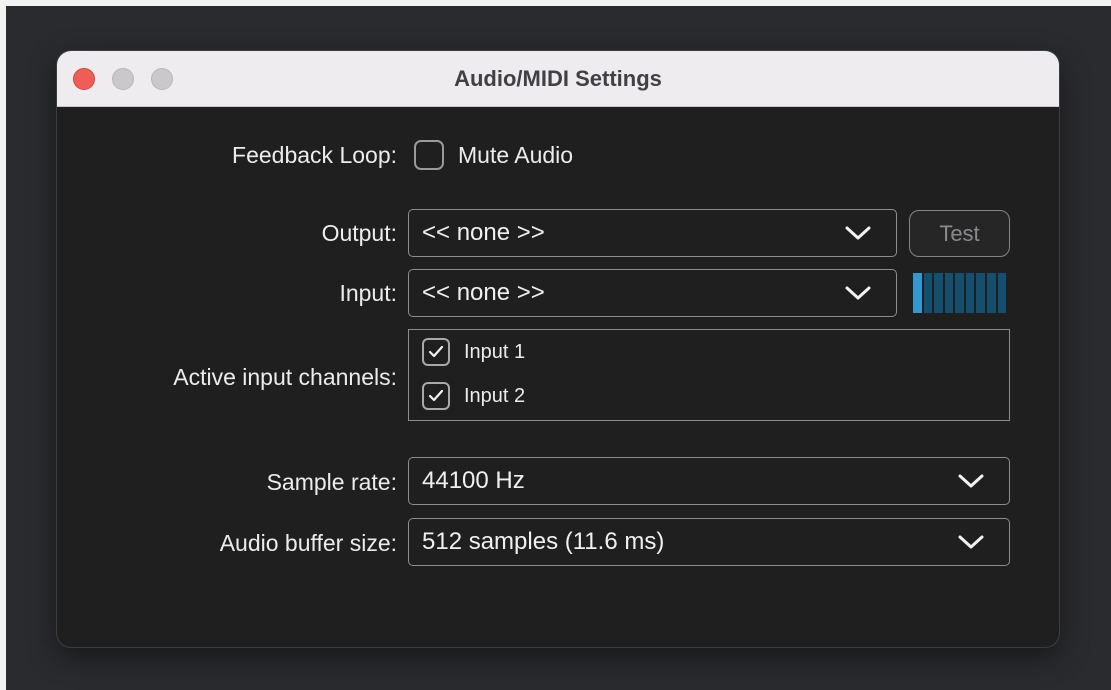  Describe the element at coordinates (308, 543) in the screenshot. I see `audio-buffer-size-label: Audio buffer size:` at that location.